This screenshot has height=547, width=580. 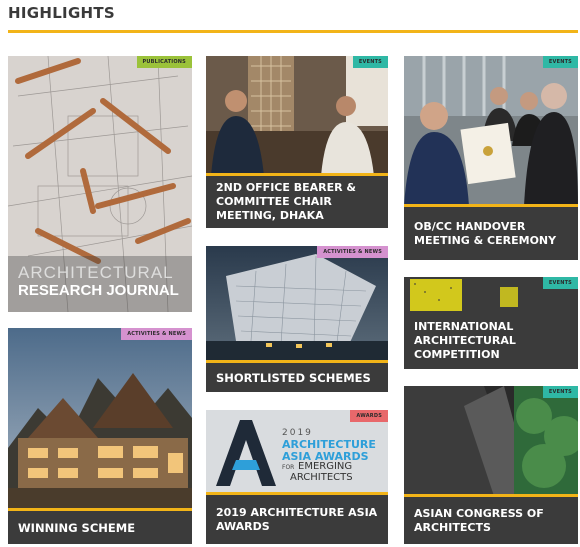 I want to click on awards-banner-for: FOR, so click(x=288, y=467).